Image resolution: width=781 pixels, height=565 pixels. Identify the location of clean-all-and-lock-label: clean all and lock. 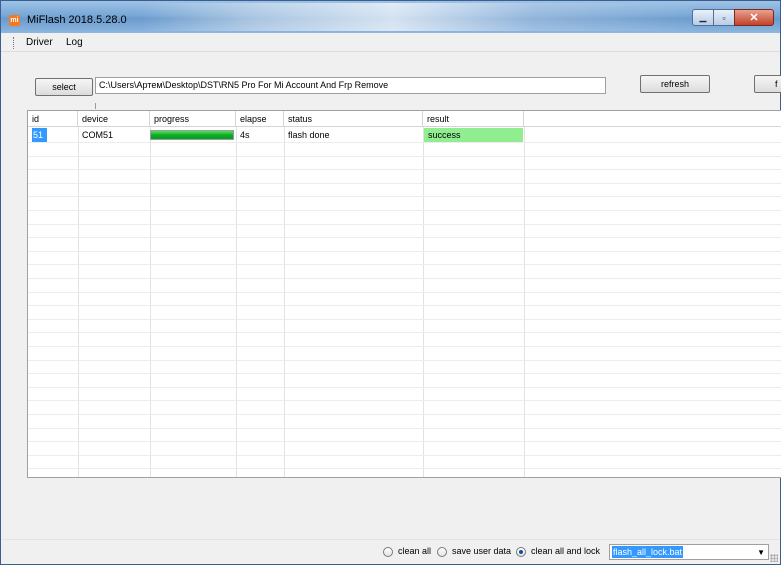
(565, 551).